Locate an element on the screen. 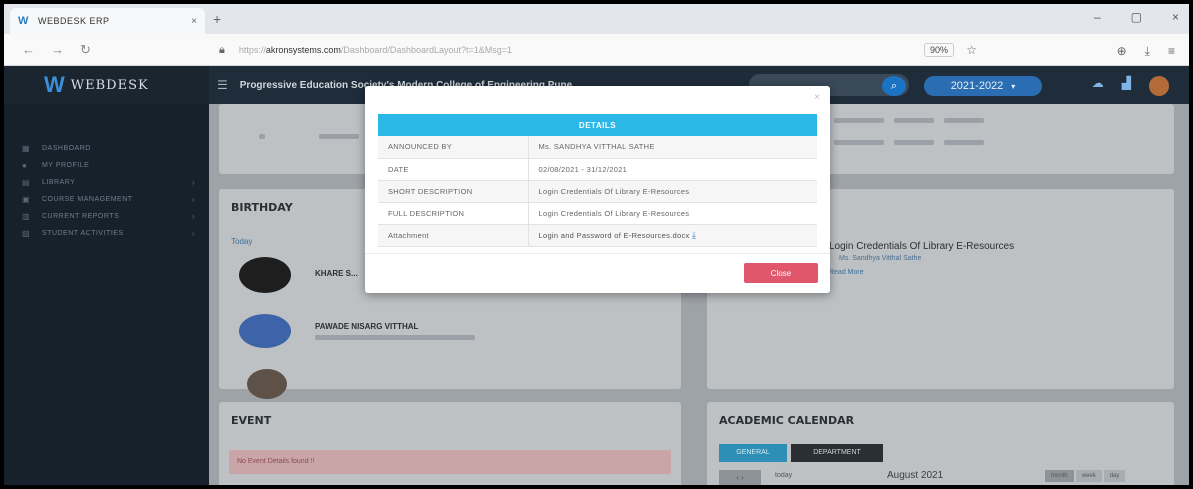 The height and width of the screenshot is (489, 1193). sidebar-item-library: ▤ LIBRARY › is located at coordinates (106, 182).